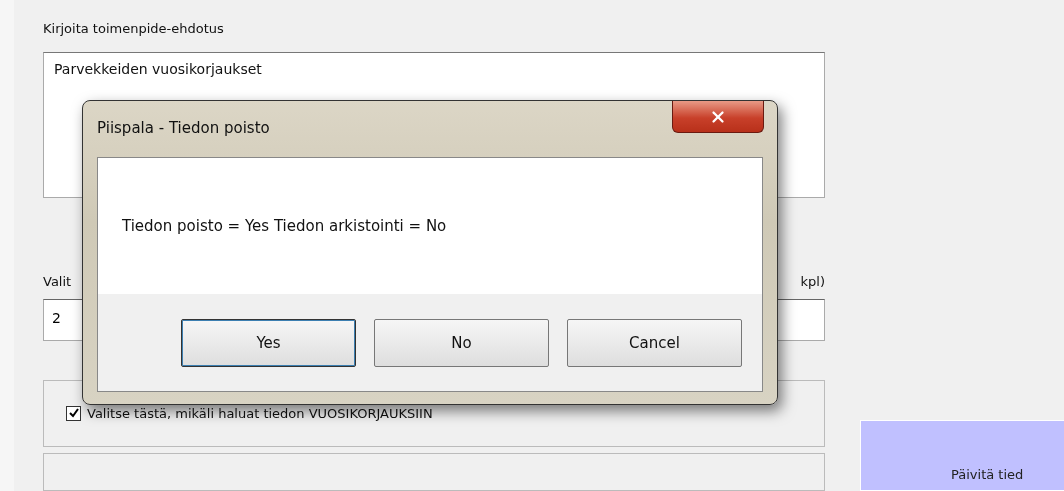  Describe the element at coordinates (268, 342) in the screenshot. I see `dialog-button: Yes` at that location.